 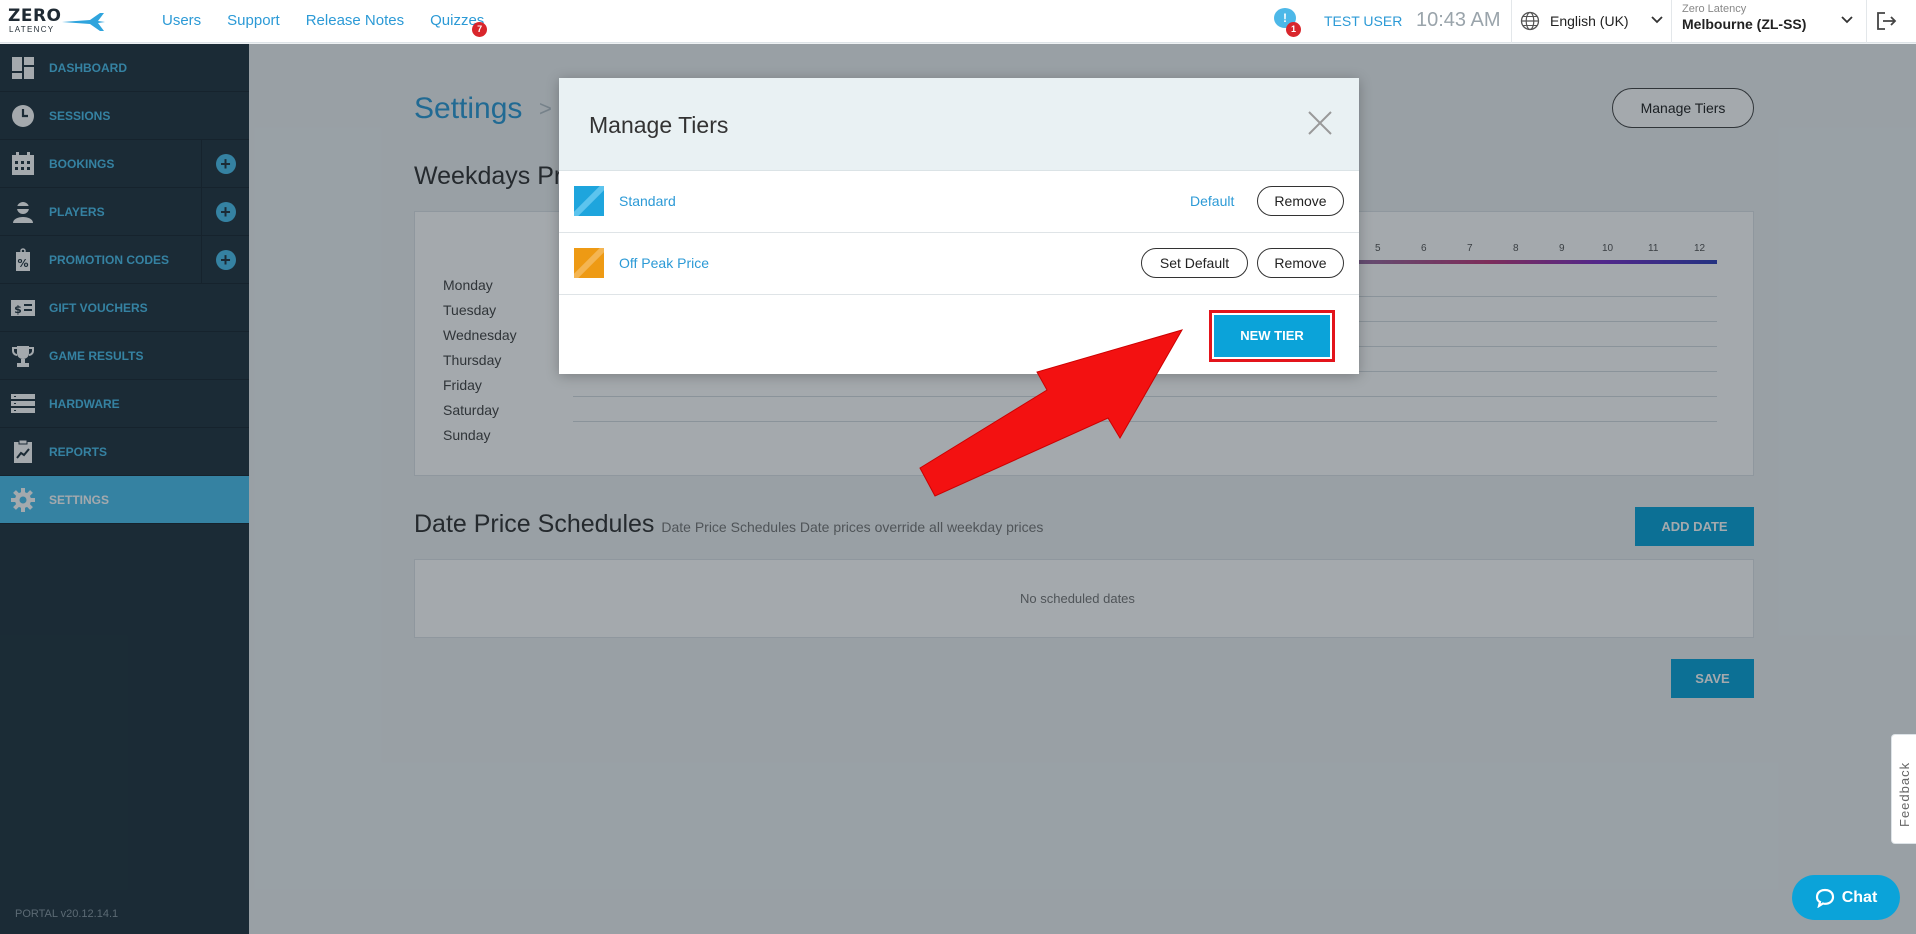 What do you see at coordinates (1904, 794) in the screenshot?
I see `feedback-label: Feedback` at bounding box center [1904, 794].